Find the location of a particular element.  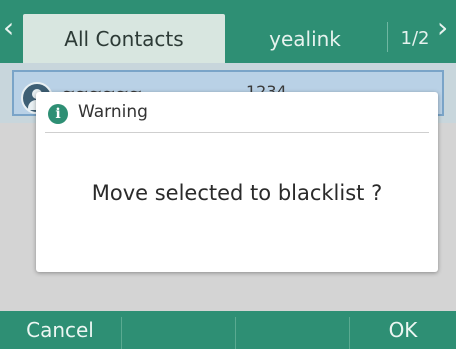

chevron-right-icon: › is located at coordinates (442, 28).